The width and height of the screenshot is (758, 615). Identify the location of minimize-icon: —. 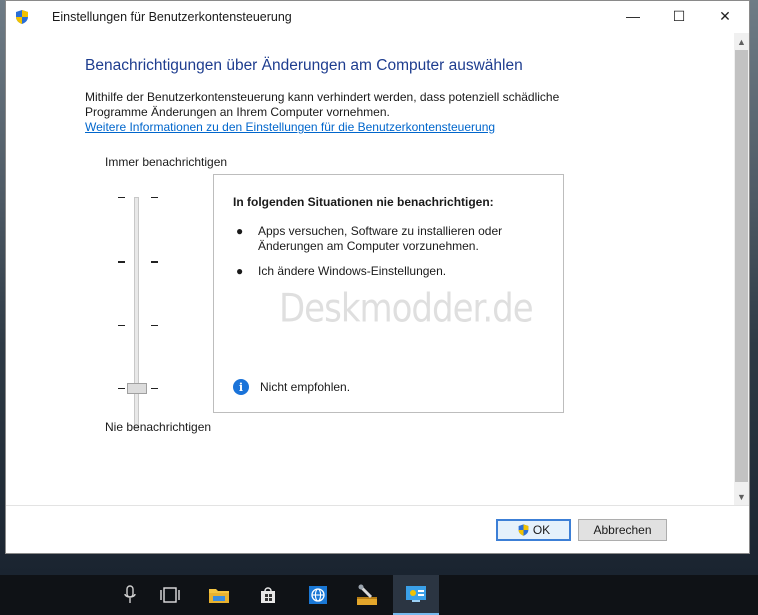
(633, 16).